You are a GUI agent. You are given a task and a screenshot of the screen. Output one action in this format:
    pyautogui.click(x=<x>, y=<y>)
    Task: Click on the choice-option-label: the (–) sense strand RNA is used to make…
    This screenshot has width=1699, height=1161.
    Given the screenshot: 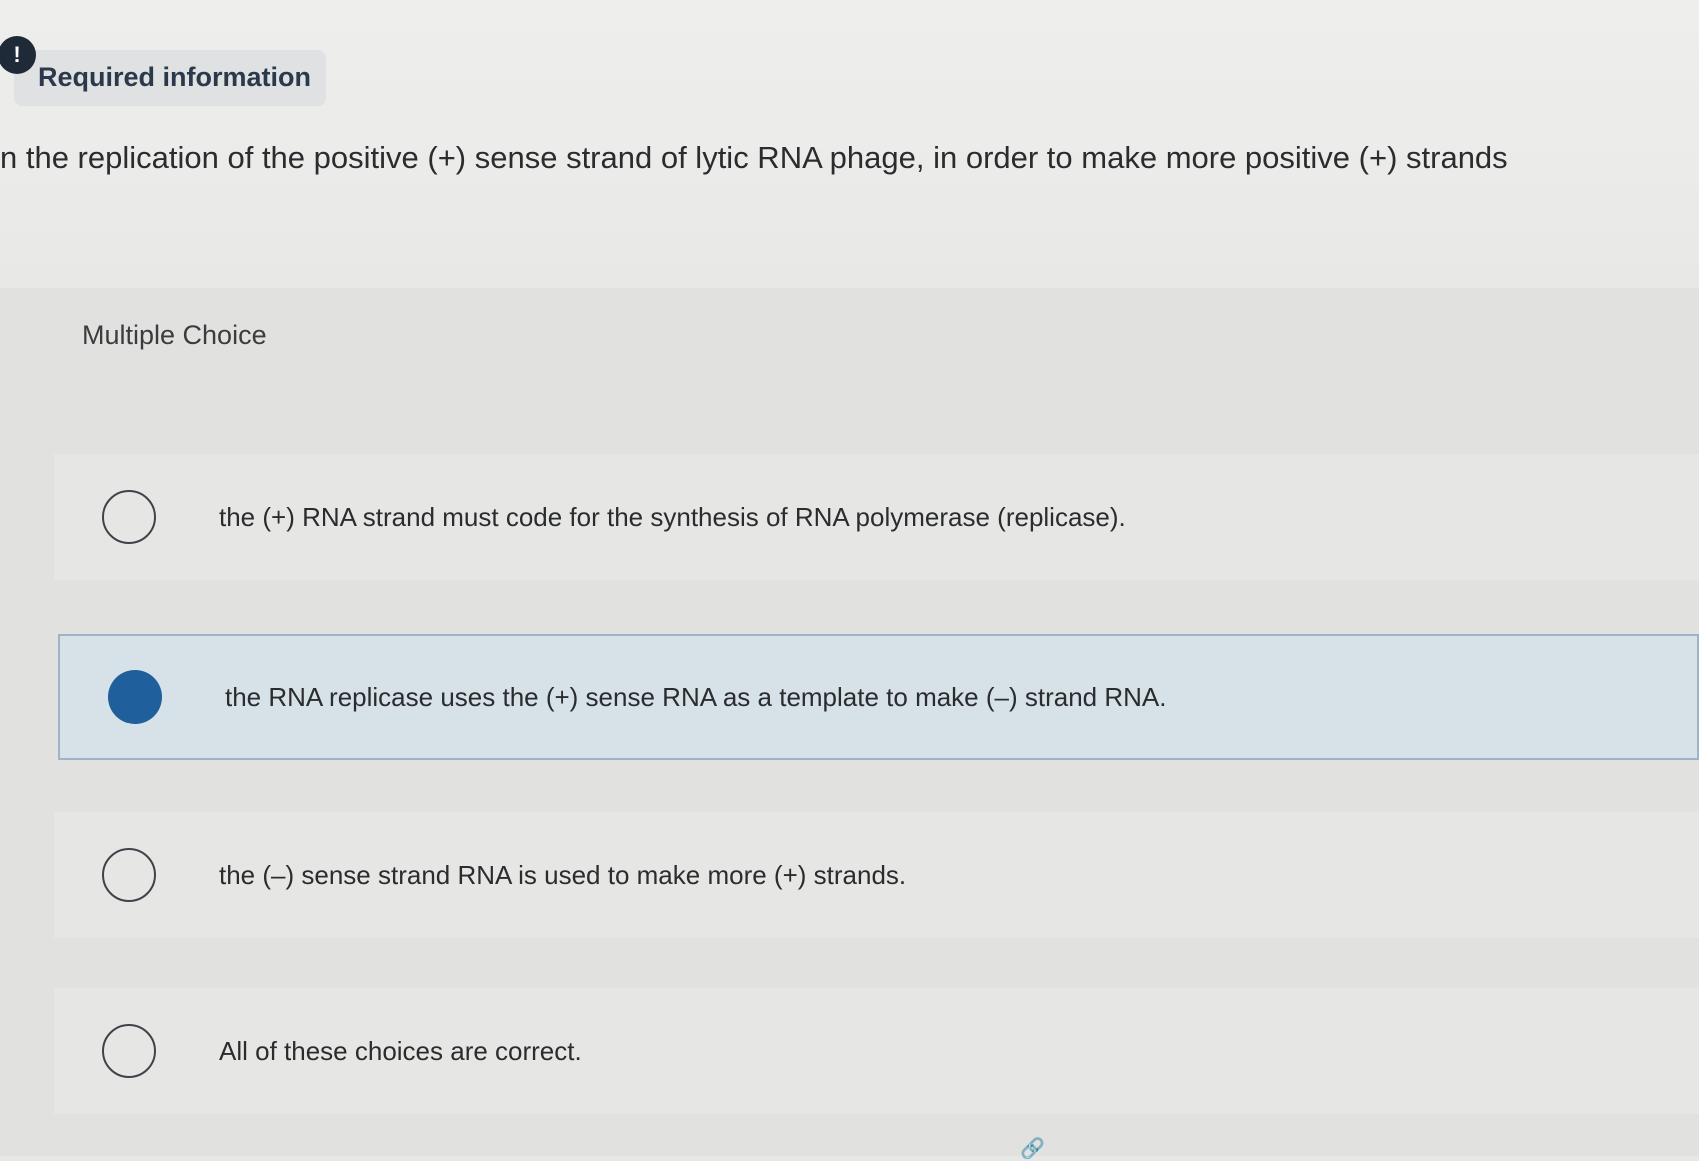 What is the action you would take?
    pyautogui.click(x=563, y=875)
    